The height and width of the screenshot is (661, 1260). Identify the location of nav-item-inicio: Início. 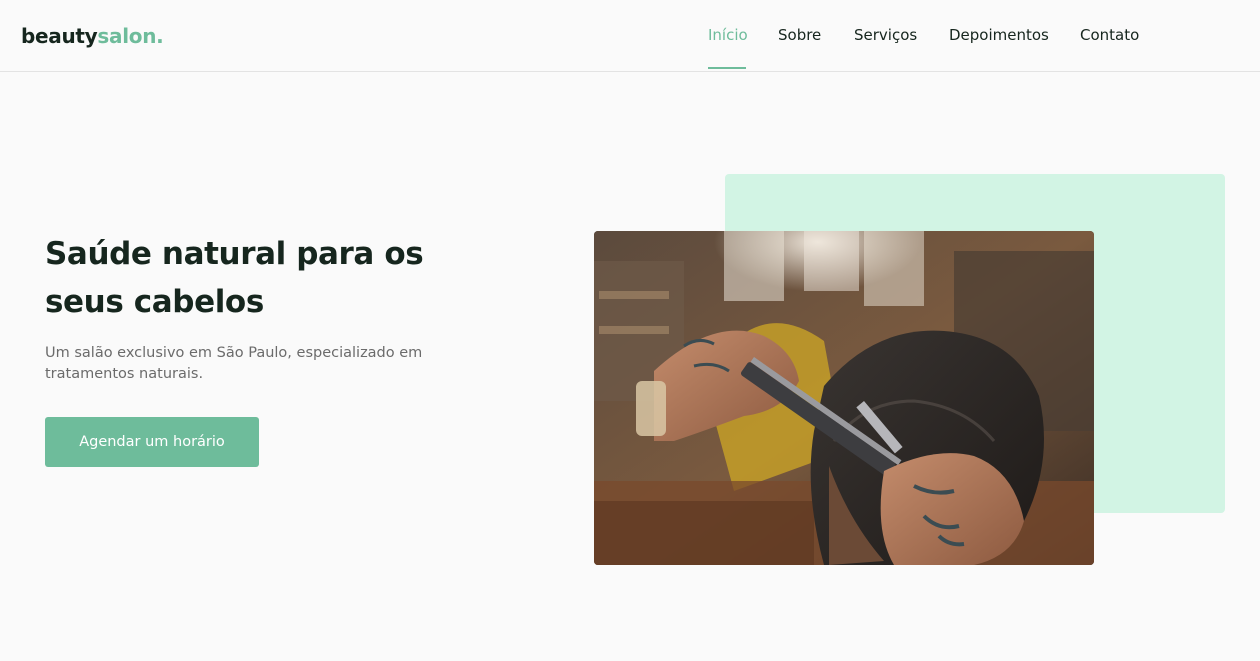
(728, 35).